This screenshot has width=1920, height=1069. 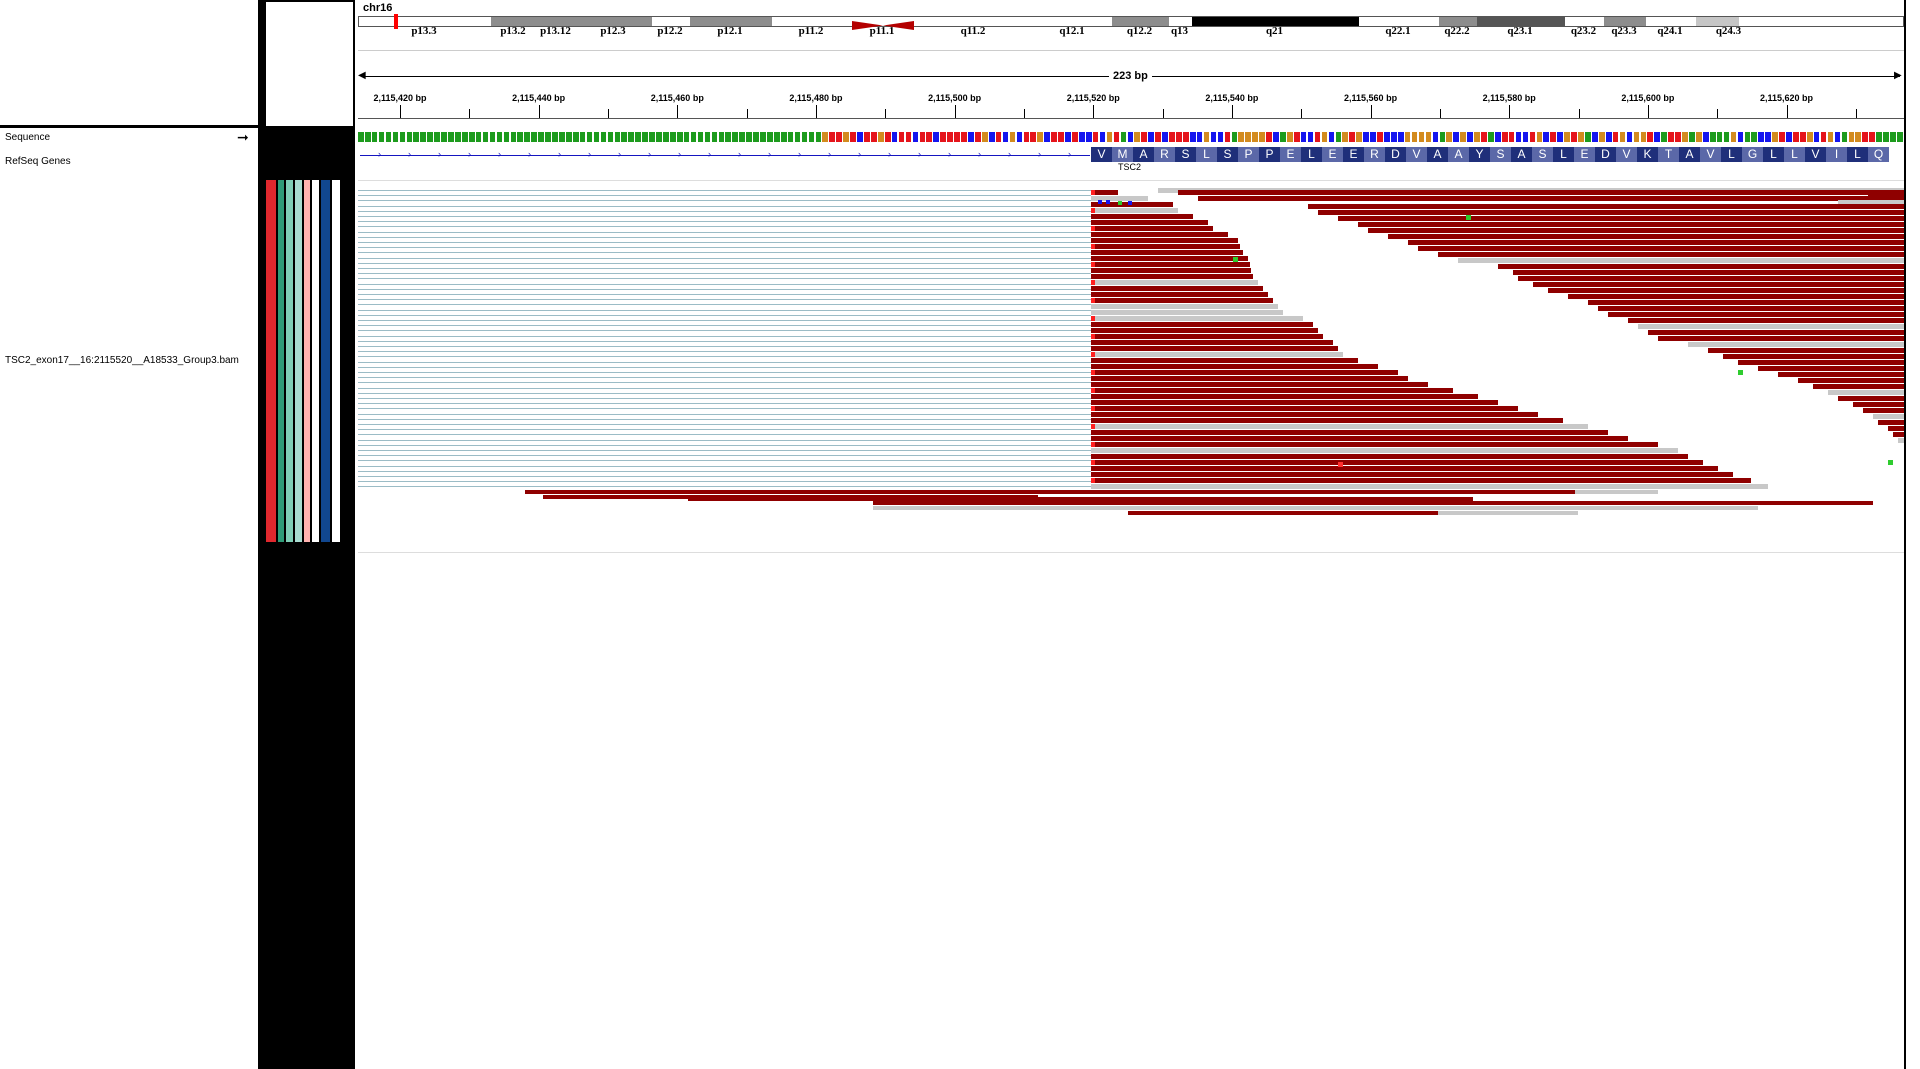 What do you see at coordinates (309, 64) in the screenshot?
I see `attribute-header` at bounding box center [309, 64].